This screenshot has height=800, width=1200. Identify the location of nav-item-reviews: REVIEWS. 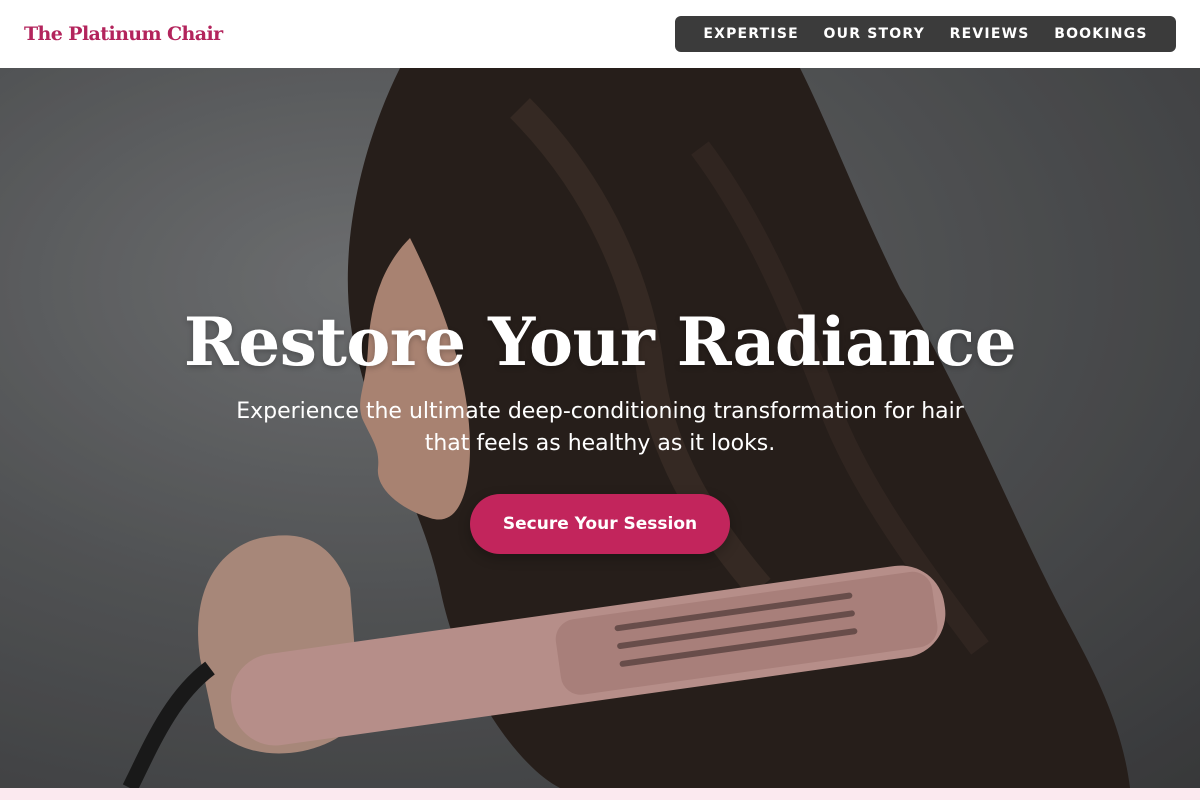
(990, 34).